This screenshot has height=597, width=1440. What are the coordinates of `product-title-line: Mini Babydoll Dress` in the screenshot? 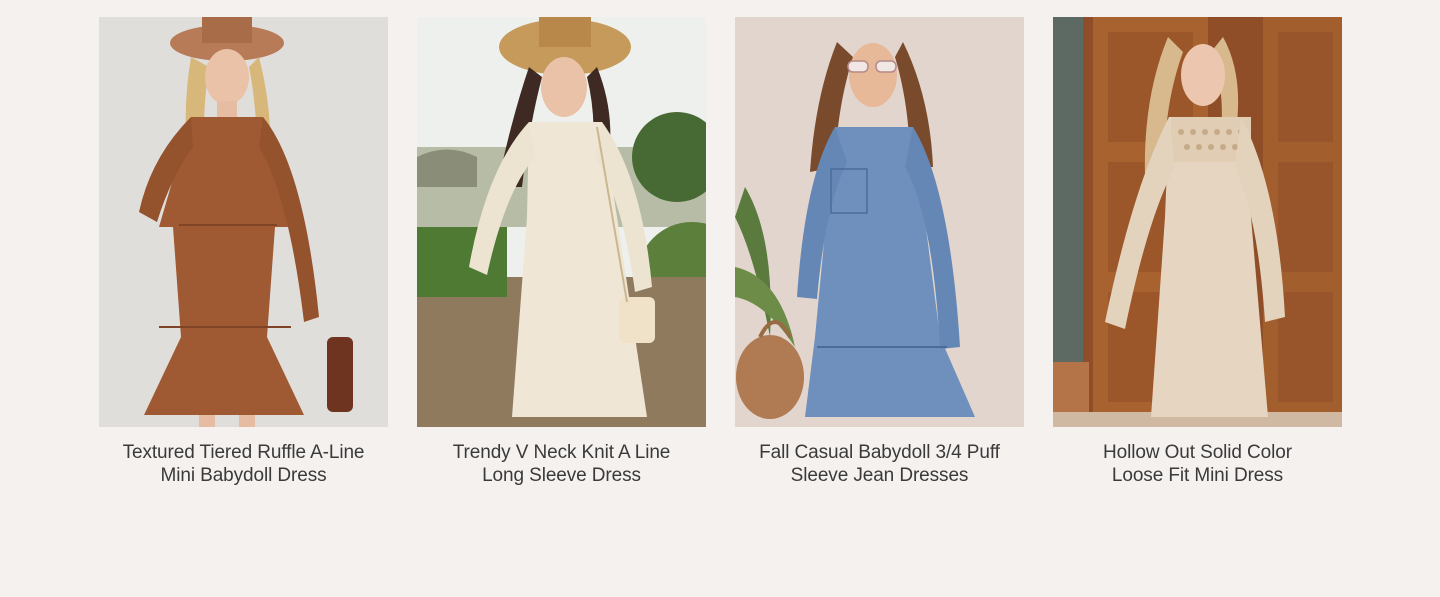 It's located at (243, 475).